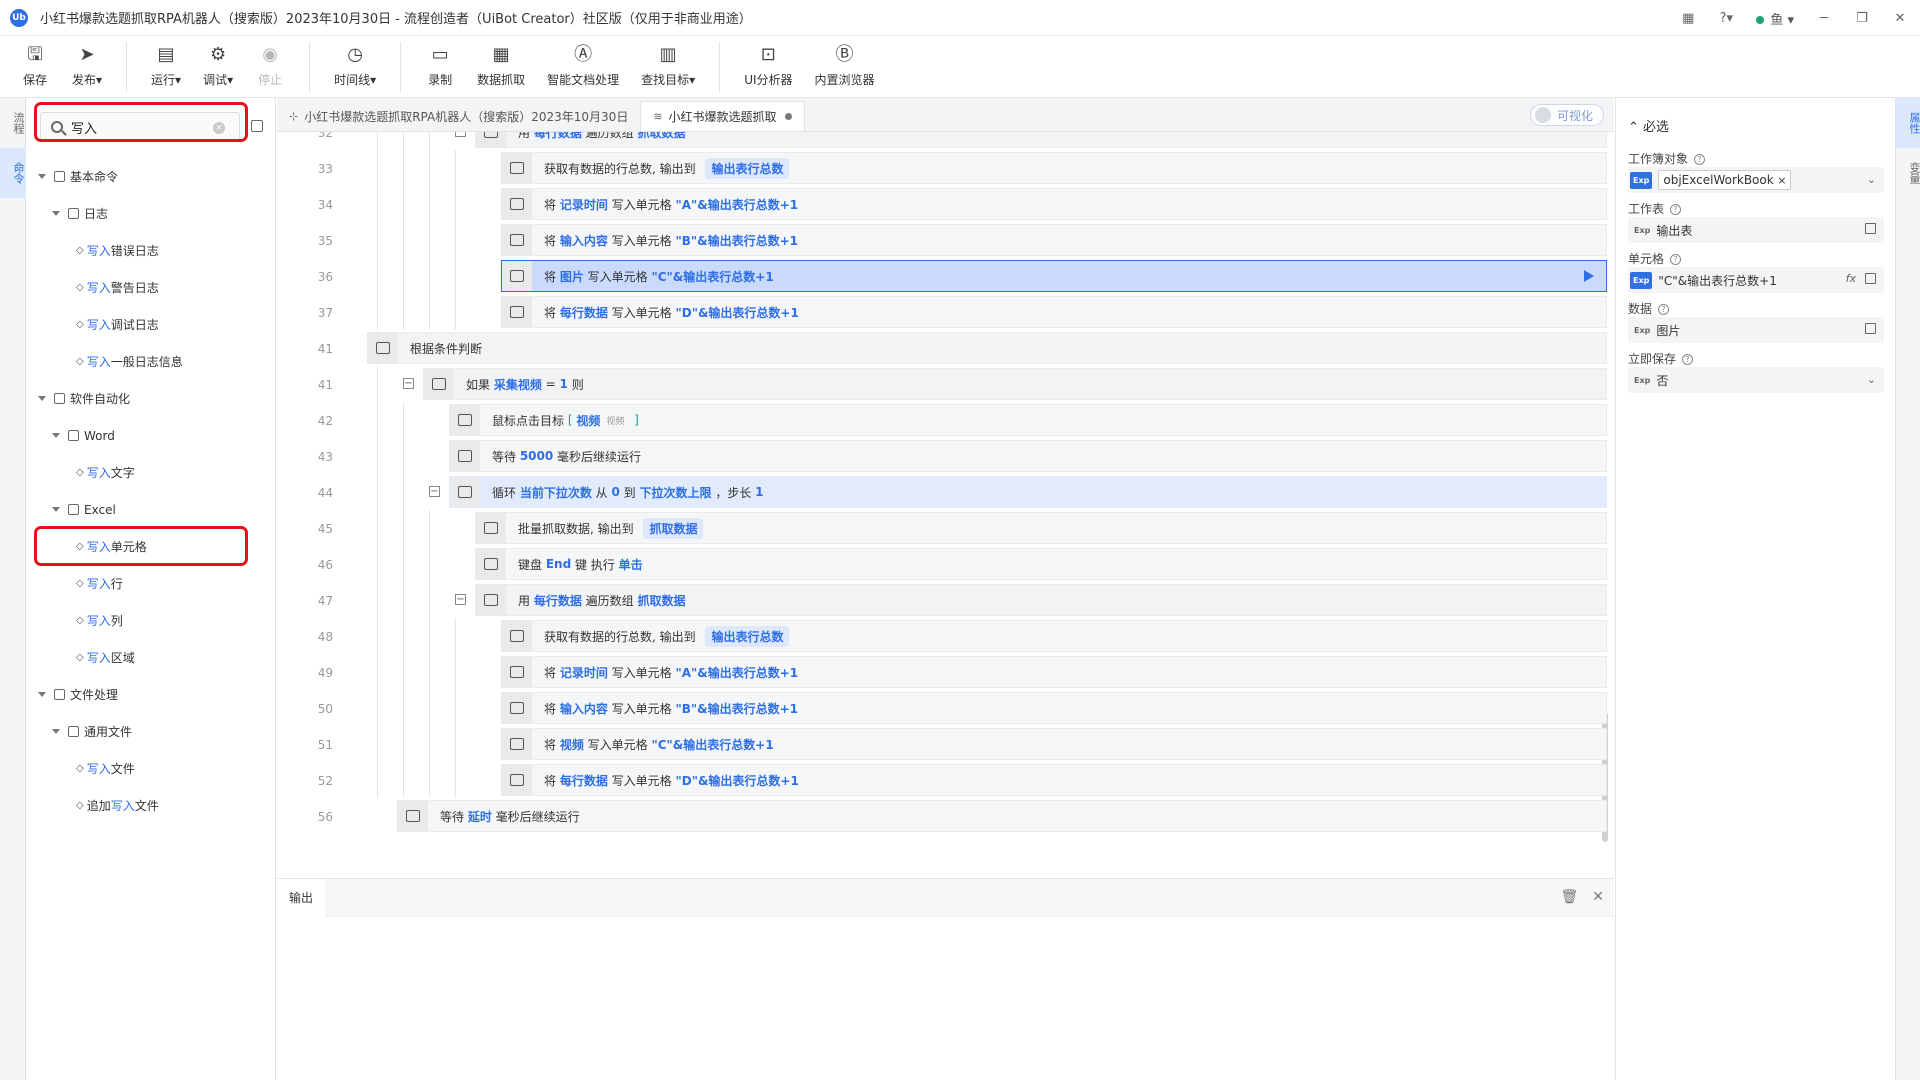 The width and height of the screenshot is (1920, 1080). What do you see at coordinates (1566, 115) in the screenshot?
I see `visual-toggle: 可视化` at bounding box center [1566, 115].